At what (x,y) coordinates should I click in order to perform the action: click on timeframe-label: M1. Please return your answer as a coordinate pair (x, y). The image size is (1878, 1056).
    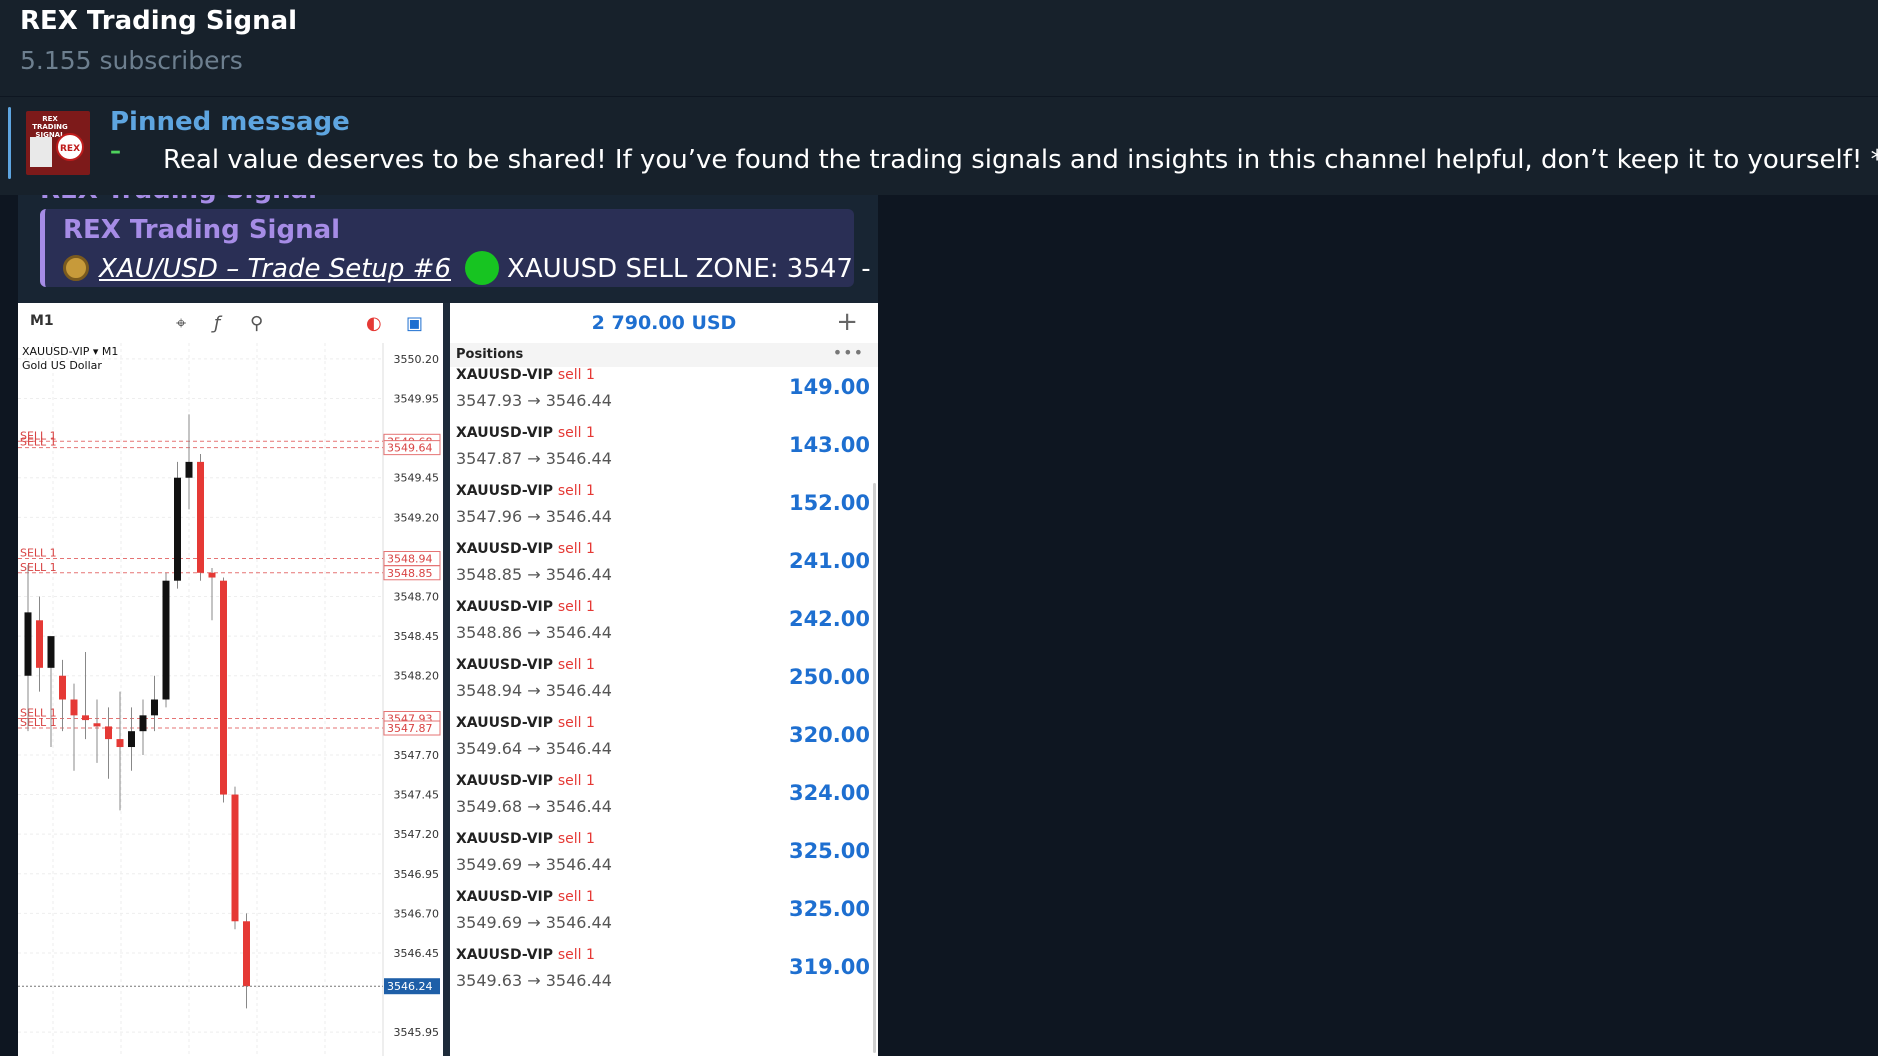
    Looking at the image, I should click on (42, 321).